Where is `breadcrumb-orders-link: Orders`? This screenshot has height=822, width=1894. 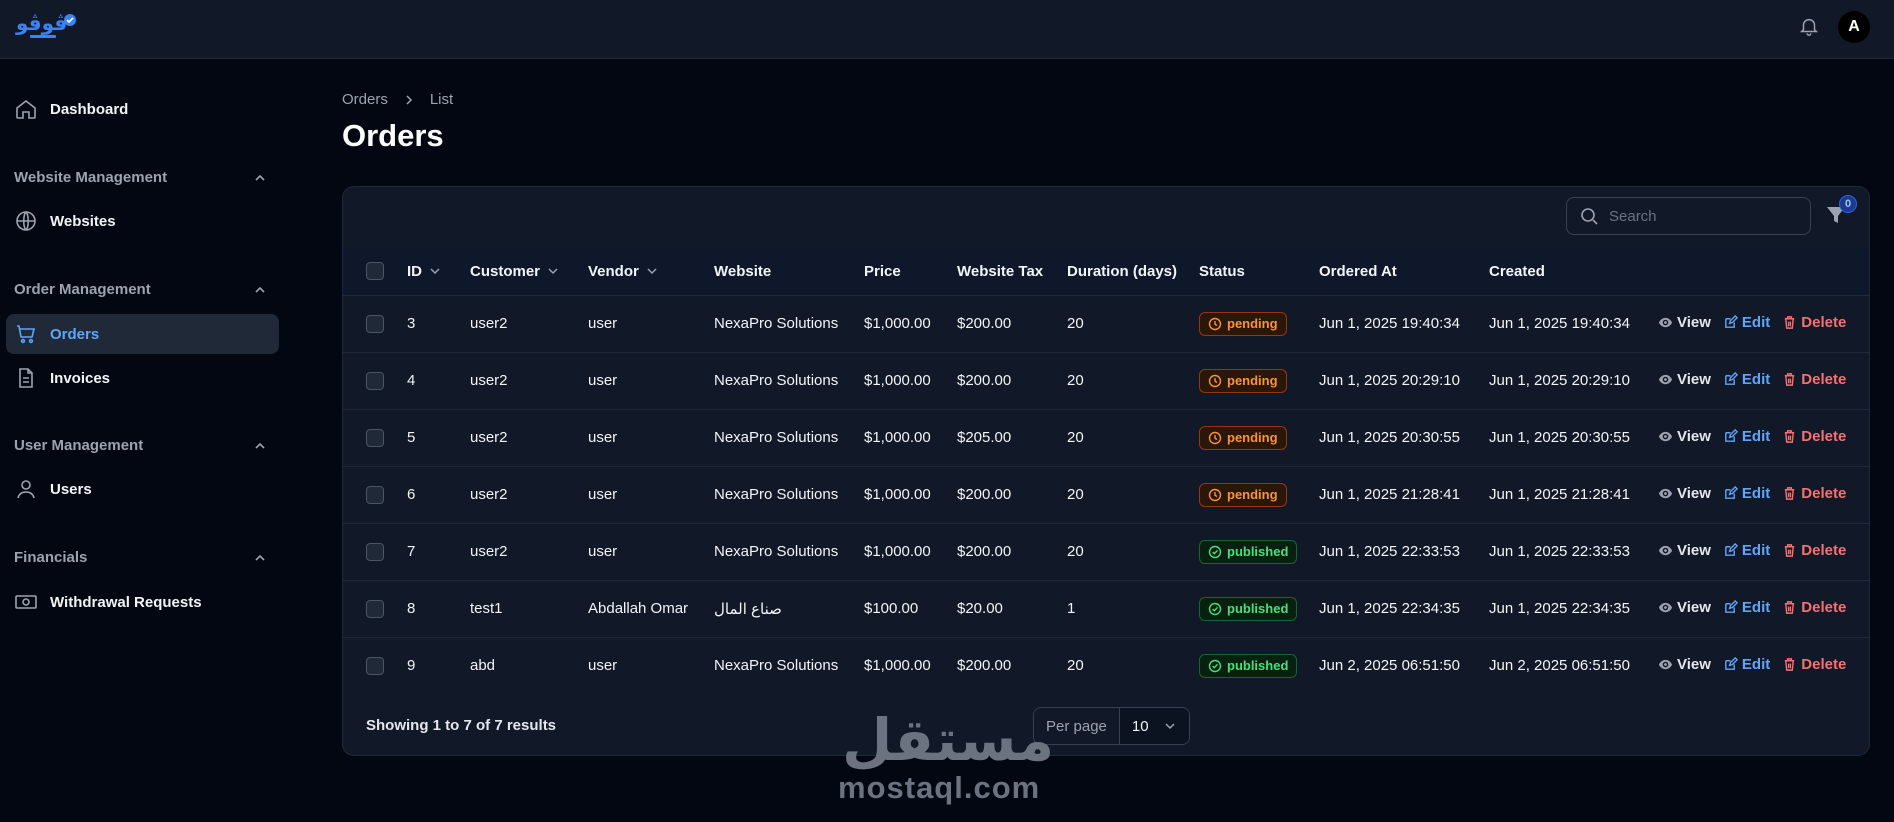
breadcrumb-orders-link: Orders is located at coordinates (365, 99).